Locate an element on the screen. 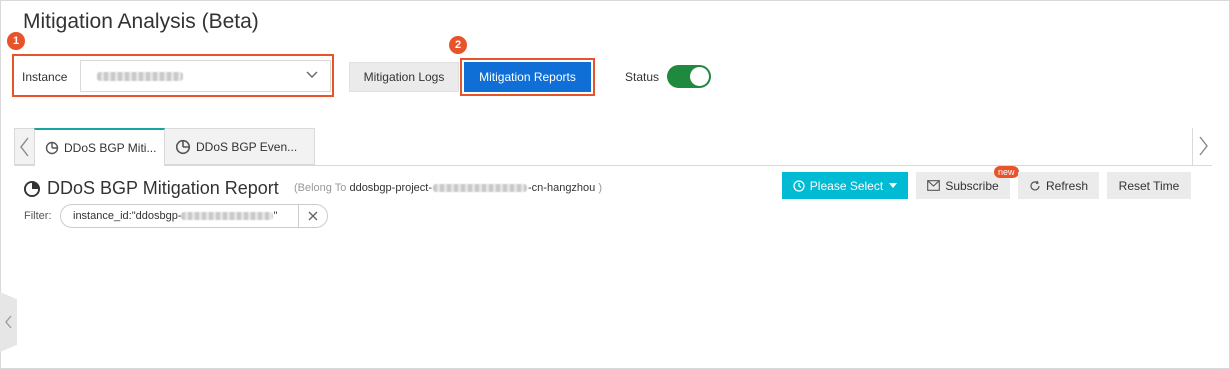 The height and width of the screenshot is (369, 1230). mitigation-reports-button: Mitigation Reports is located at coordinates (527, 77).